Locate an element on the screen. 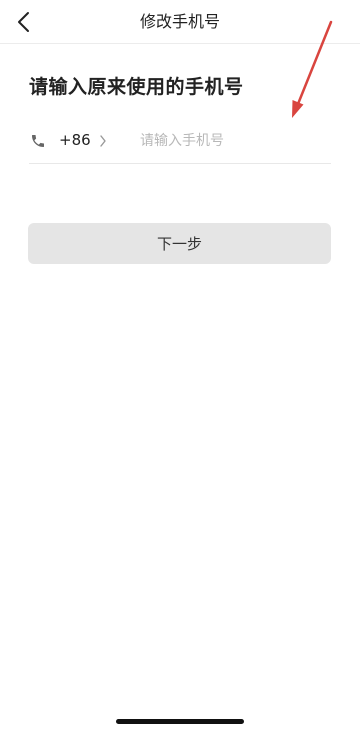  annotation-arrow-icon is located at coordinates (312, 69).